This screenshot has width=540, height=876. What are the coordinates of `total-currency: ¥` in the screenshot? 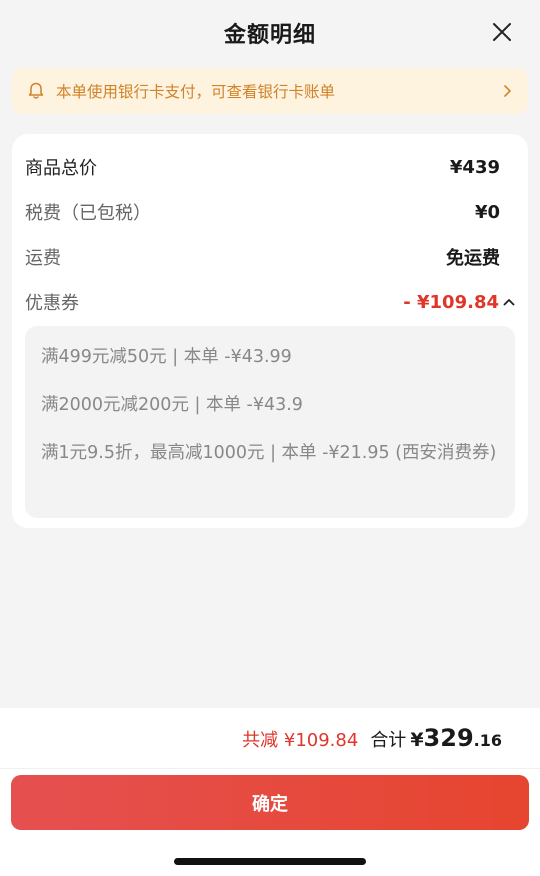 It's located at (417, 740).